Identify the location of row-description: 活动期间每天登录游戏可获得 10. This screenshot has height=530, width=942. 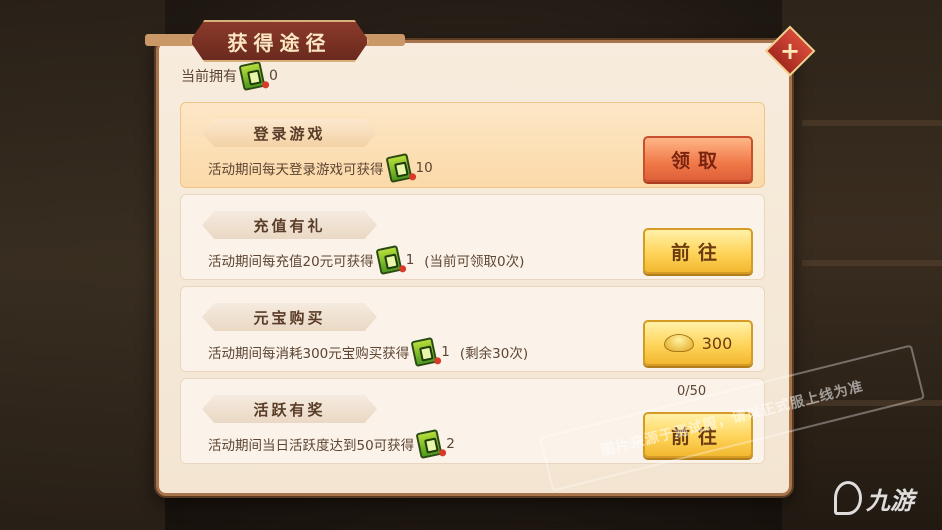
(320, 168).